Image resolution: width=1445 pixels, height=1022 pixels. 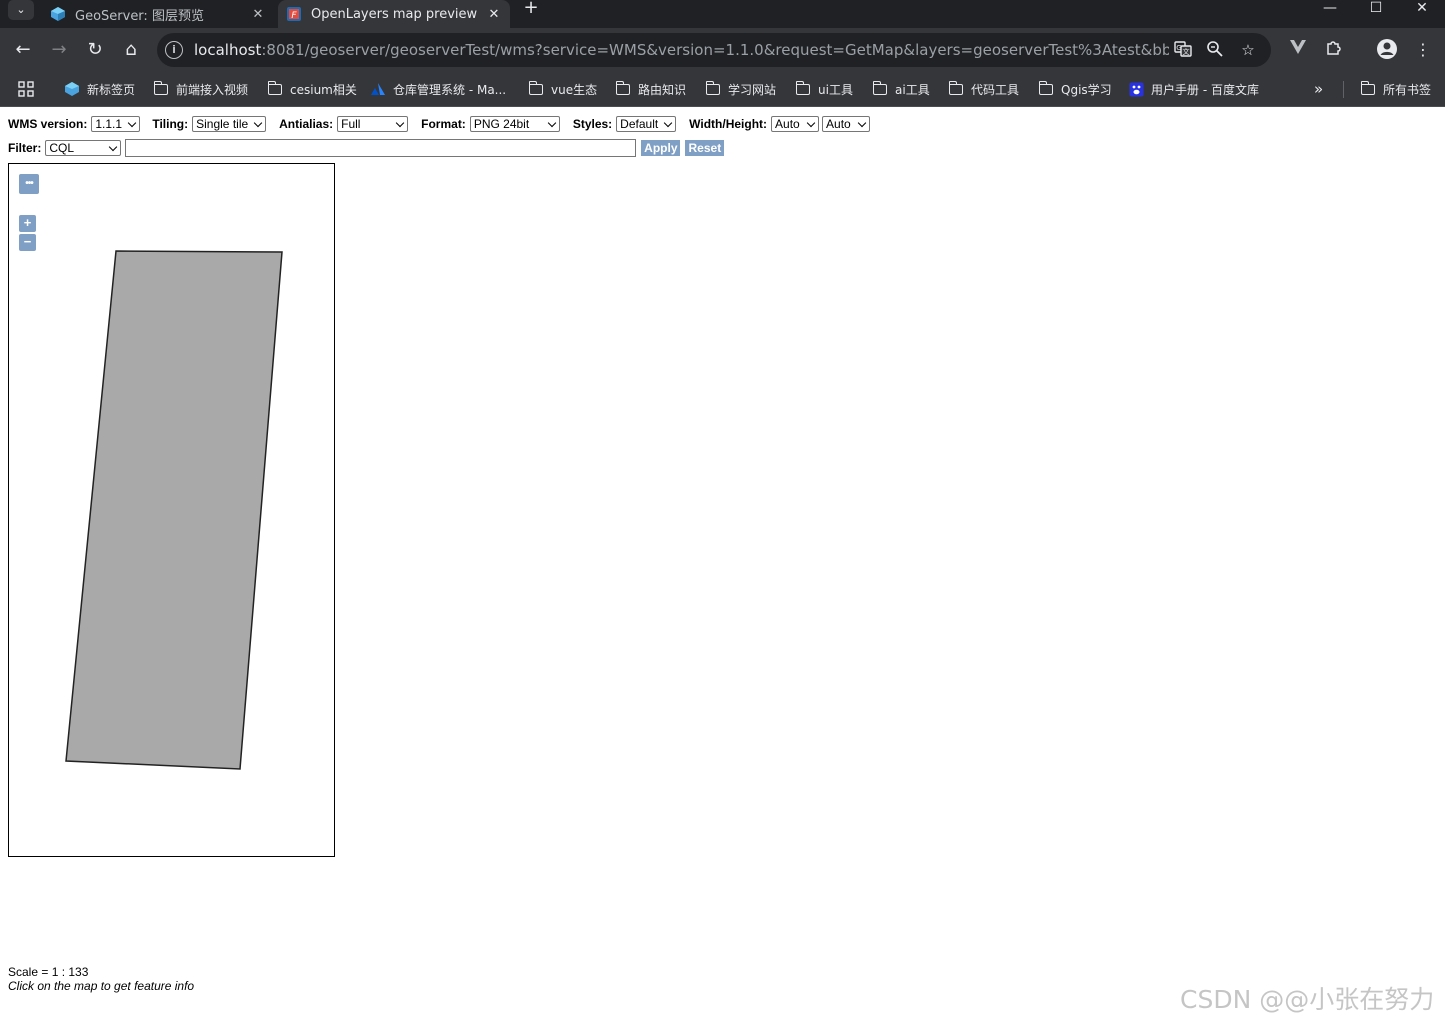 What do you see at coordinates (200, 89) in the screenshot?
I see `bookmark-folder: 前端接入视频` at bounding box center [200, 89].